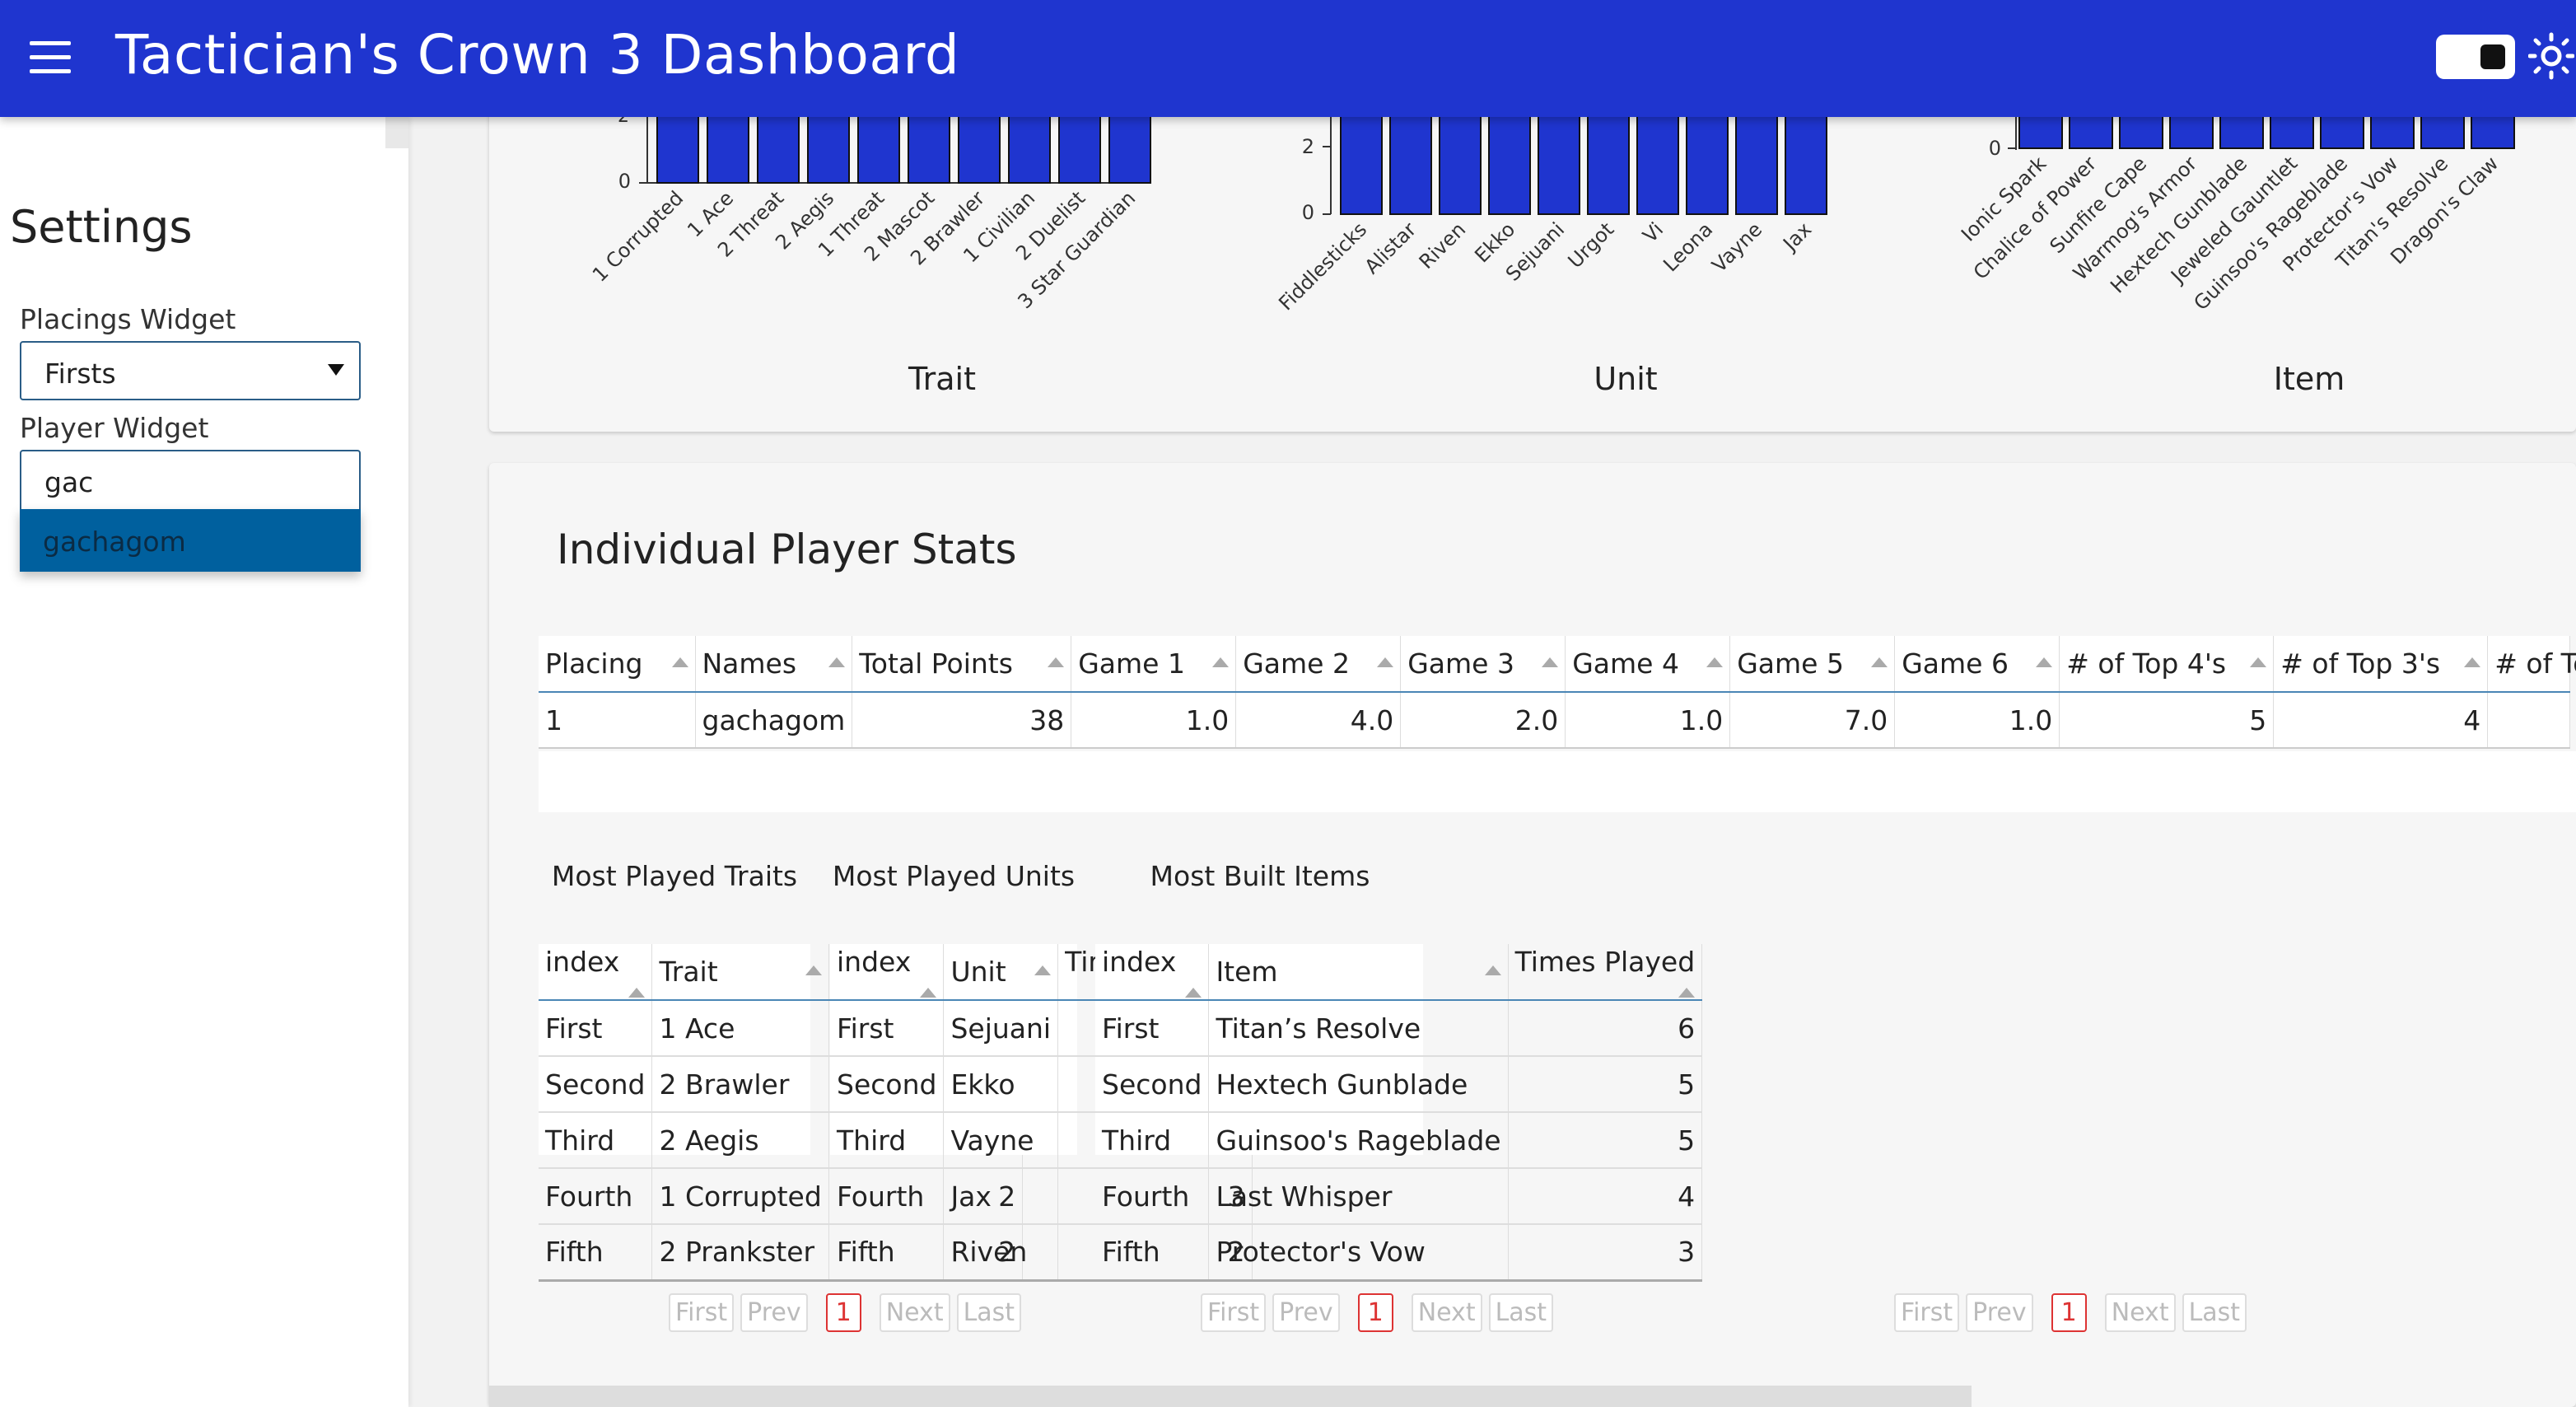 The image size is (2576, 1407). Describe the element at coordinates (774, 664) in the screenshot. I see `column-header: Names` at that location.